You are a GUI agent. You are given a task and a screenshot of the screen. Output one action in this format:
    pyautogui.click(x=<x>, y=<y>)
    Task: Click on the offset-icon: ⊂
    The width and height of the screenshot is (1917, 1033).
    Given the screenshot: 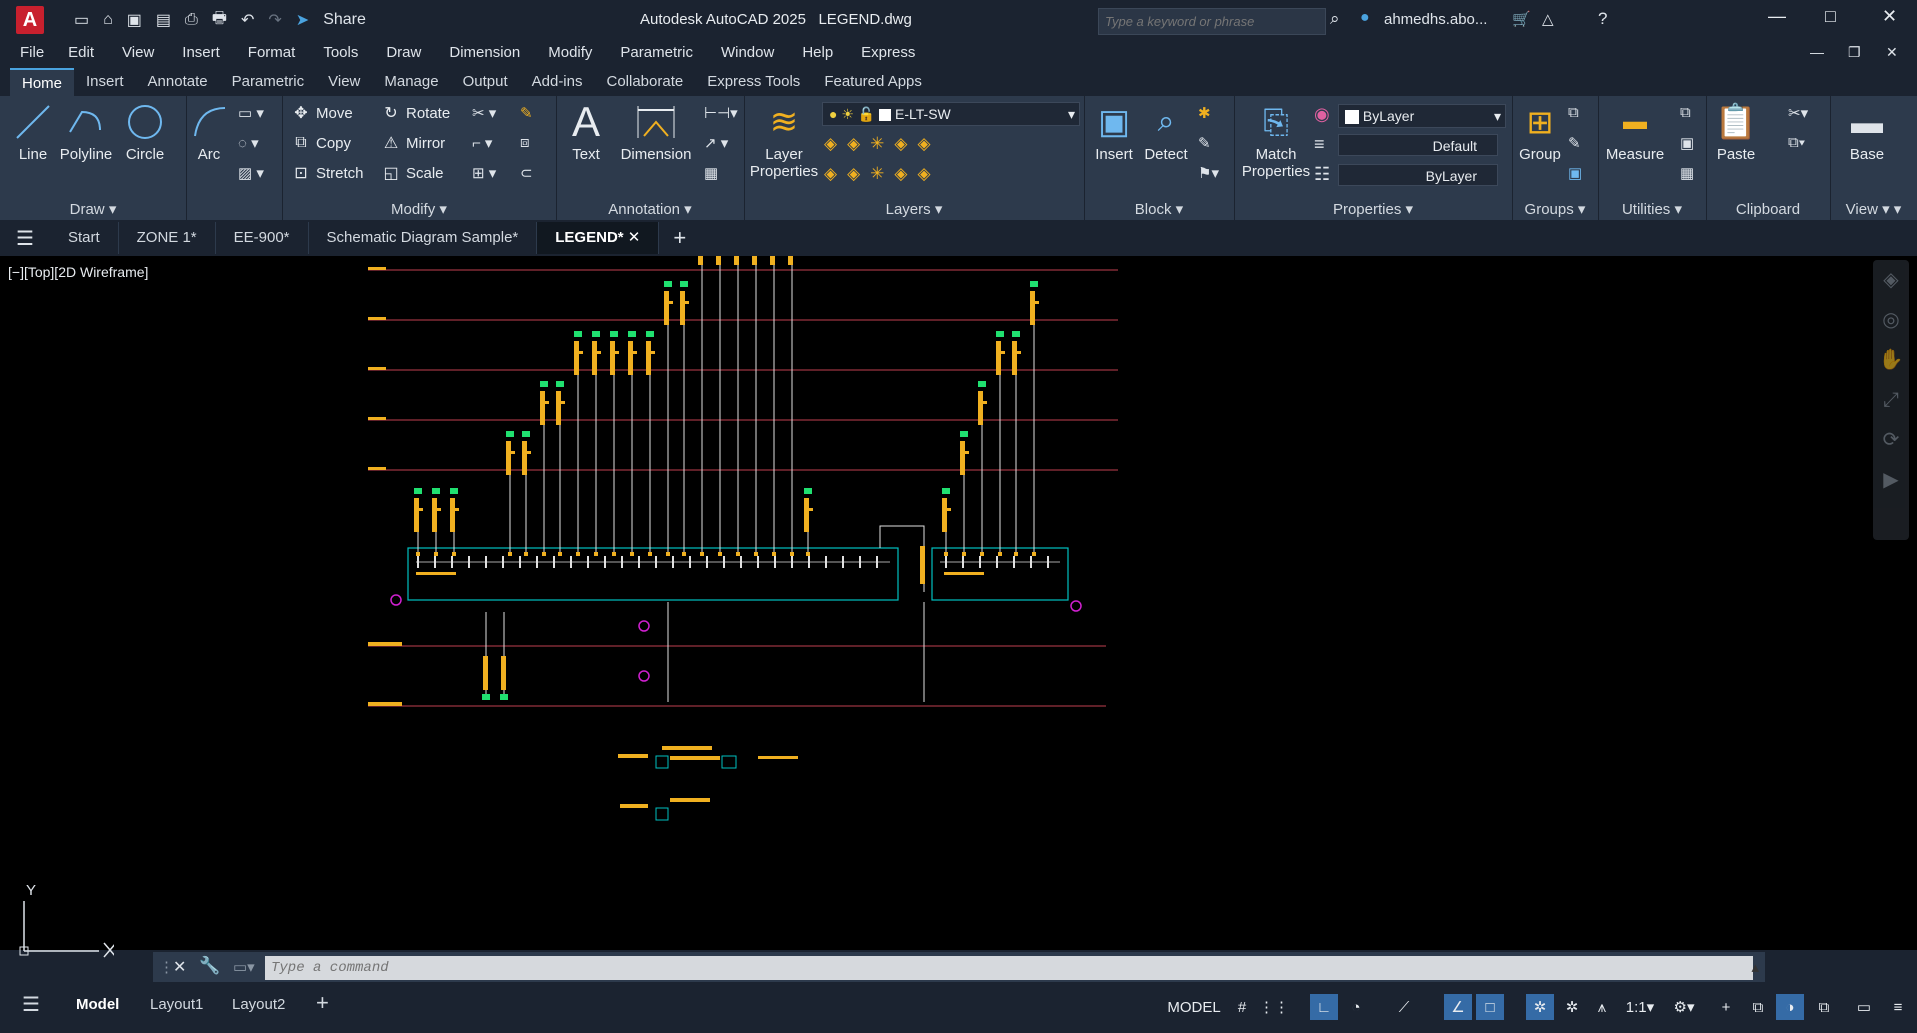 What is the action you would take?
    pyautogui.click(x=526, y=173)
    